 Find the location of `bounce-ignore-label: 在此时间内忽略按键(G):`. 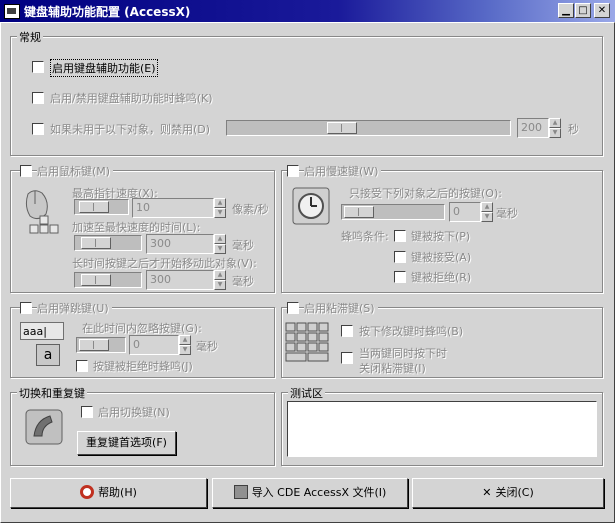

bounce-ignore-label: 在此时间内忽略按键(G): is located at coordinates (142, 328).